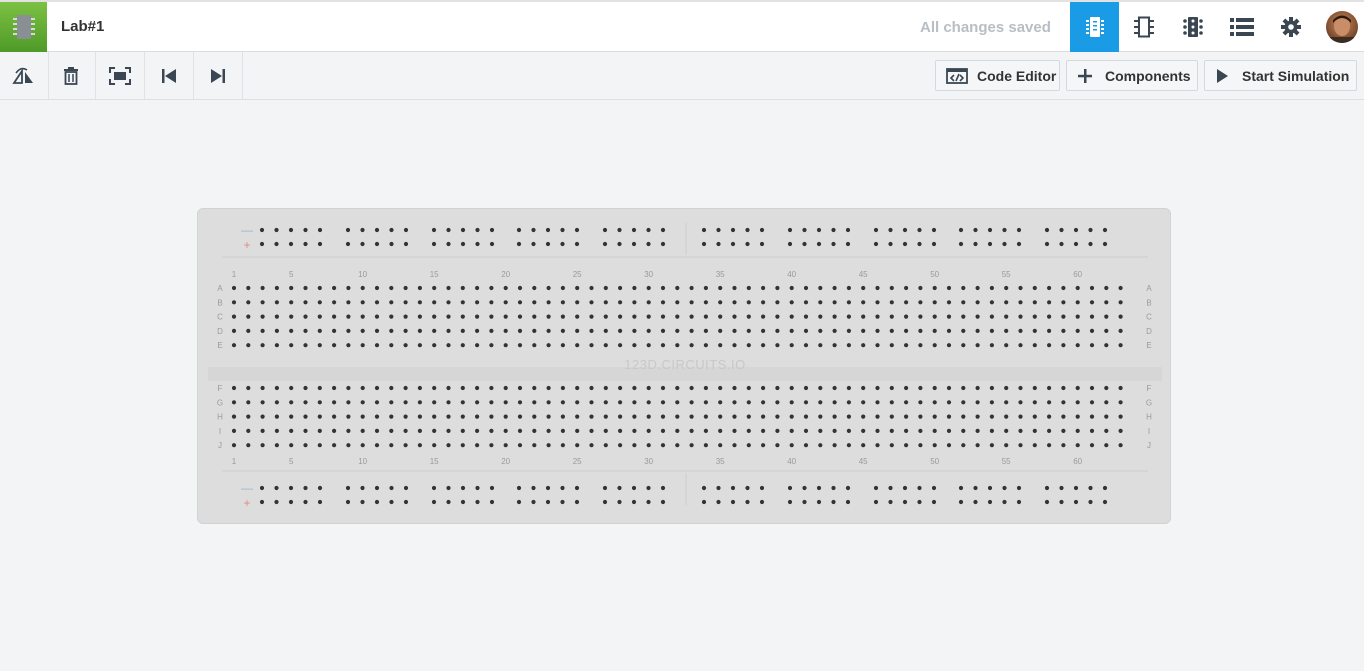  I want to click on step-back-button, so click(169, 75).